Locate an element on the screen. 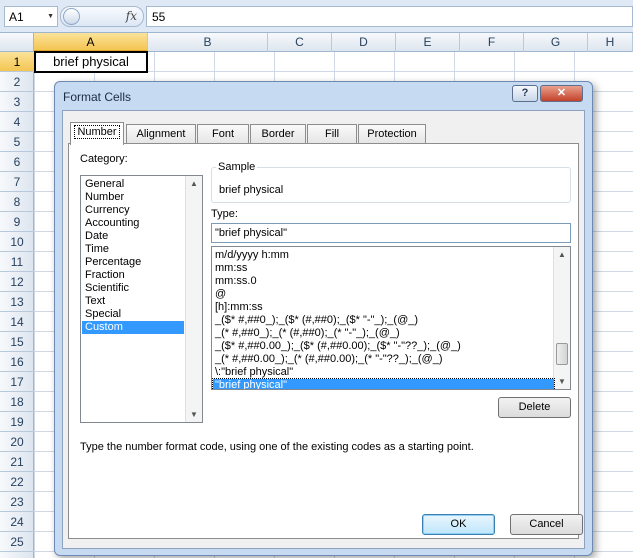 The height and width of the screenshot is (558, 633). row-header: 9 is located at coordinates (17, 222).